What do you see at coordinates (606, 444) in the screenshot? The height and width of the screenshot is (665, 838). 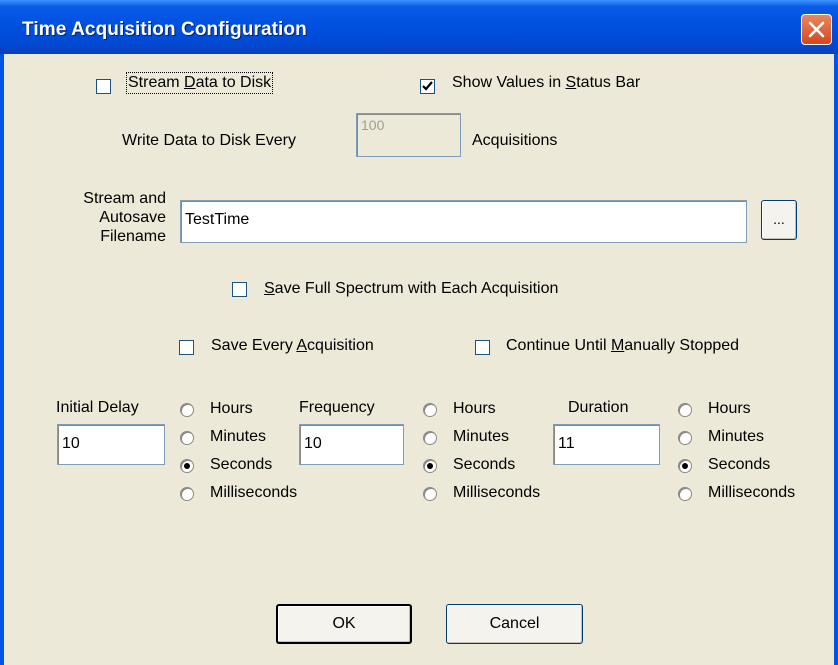 I see `duration-input: 11` at bounding box center [606, 444].